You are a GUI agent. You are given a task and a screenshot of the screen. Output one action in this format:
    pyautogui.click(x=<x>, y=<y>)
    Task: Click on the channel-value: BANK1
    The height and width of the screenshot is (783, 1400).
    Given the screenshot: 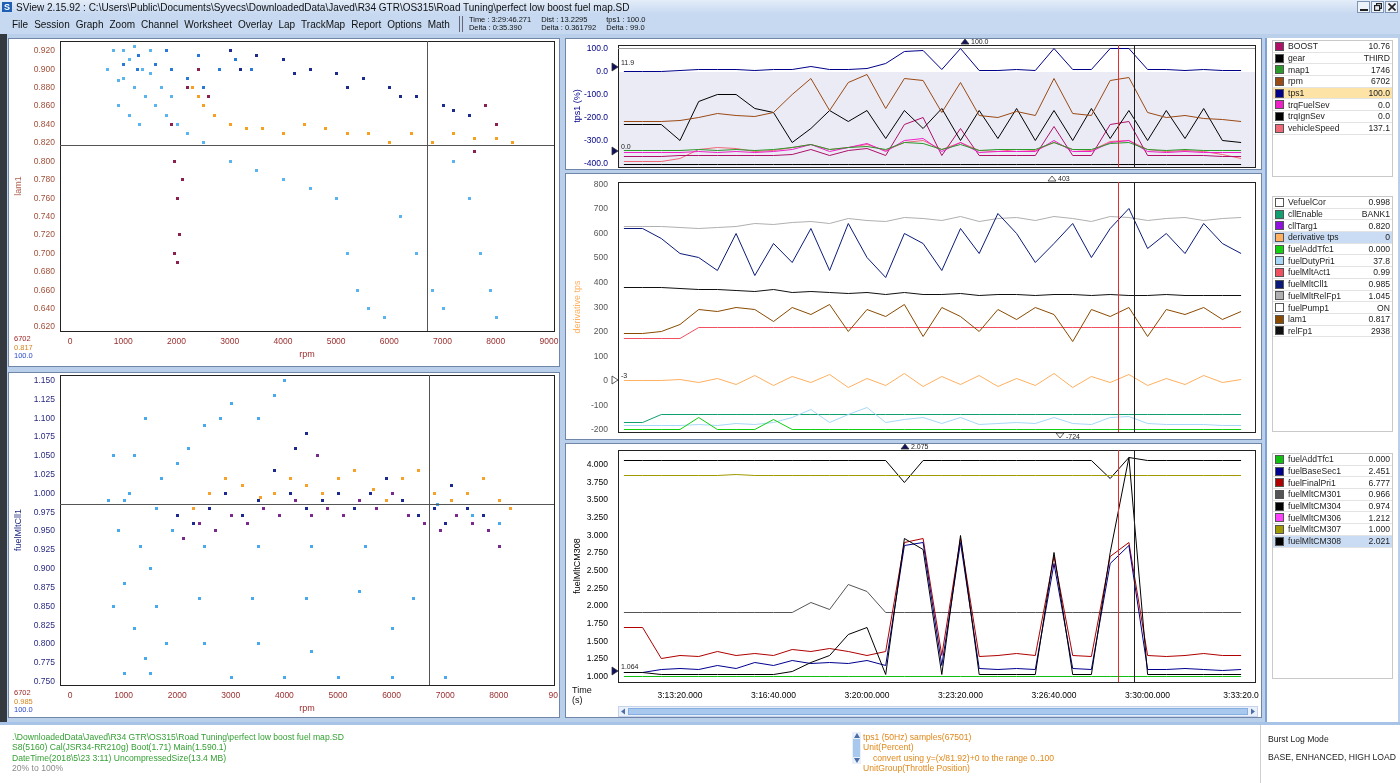 What is the action you would take?
    pyautogui.click(x=1375, y=214)
    